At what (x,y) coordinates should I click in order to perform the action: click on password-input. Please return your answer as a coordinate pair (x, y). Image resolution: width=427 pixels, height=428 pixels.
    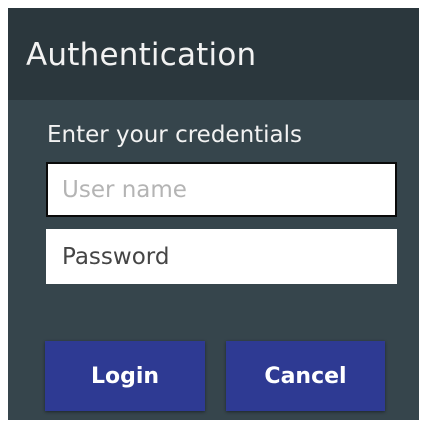
    Looking at the image, I should click on (221, 256).